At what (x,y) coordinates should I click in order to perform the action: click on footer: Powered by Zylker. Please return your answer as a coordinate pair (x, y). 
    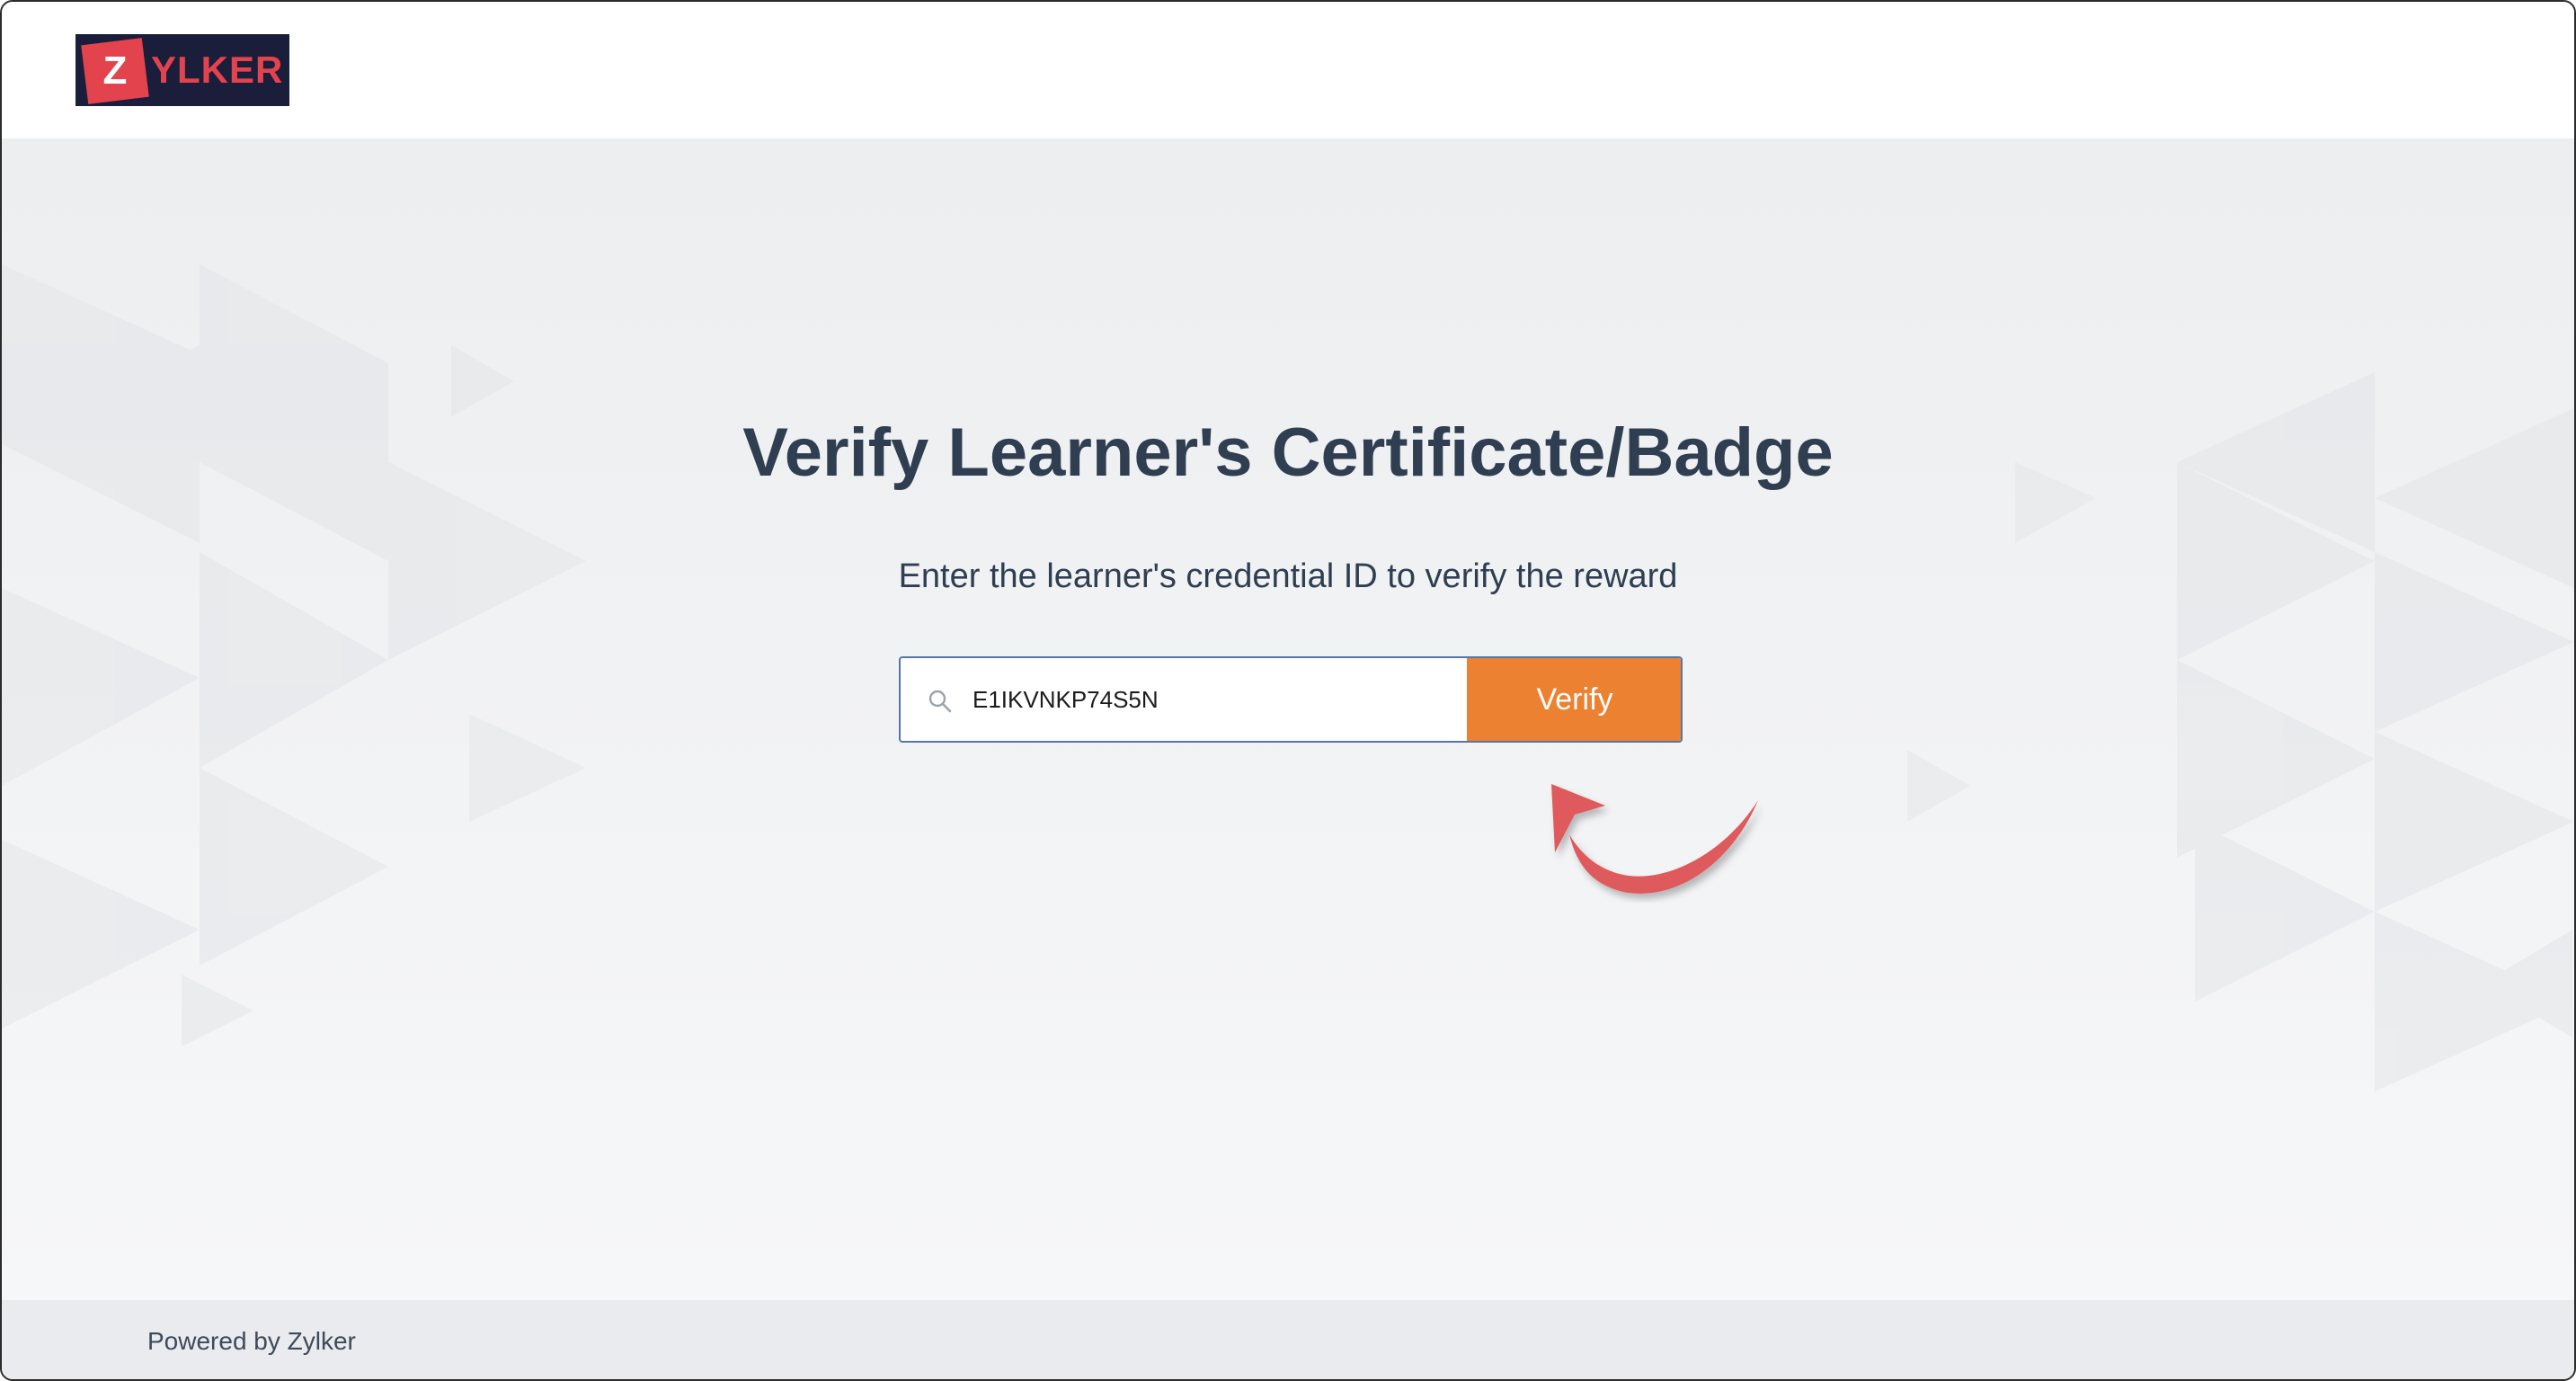
    Looking at the image, I should click on (1288, 1339).